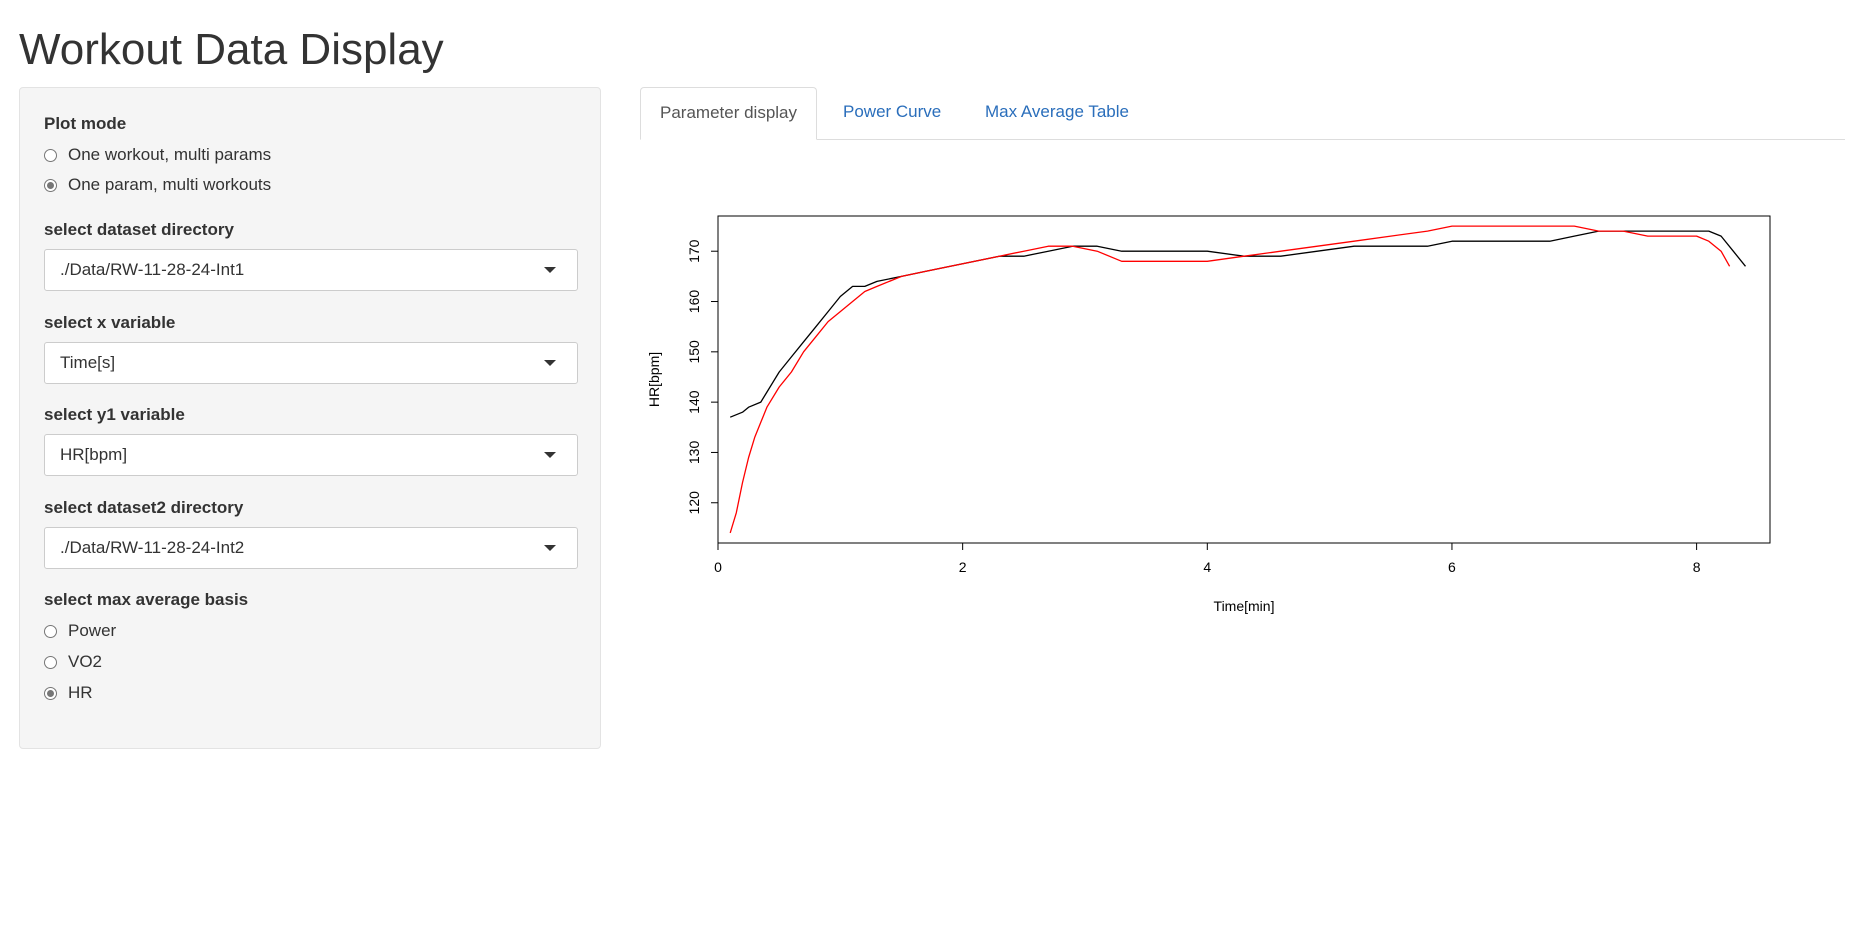 The image size is (1865, 926). I want to click on dataset2-directory-select: ./Data/RW-11-28-24-Int2, so click(311, 548).